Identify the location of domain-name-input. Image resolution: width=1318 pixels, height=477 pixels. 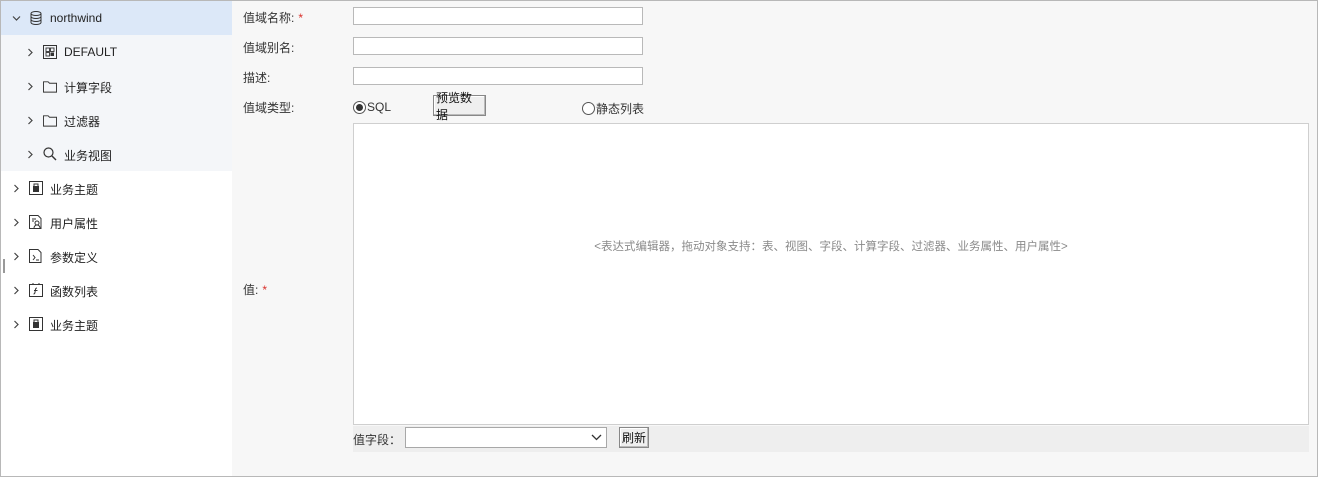
(498, 16).